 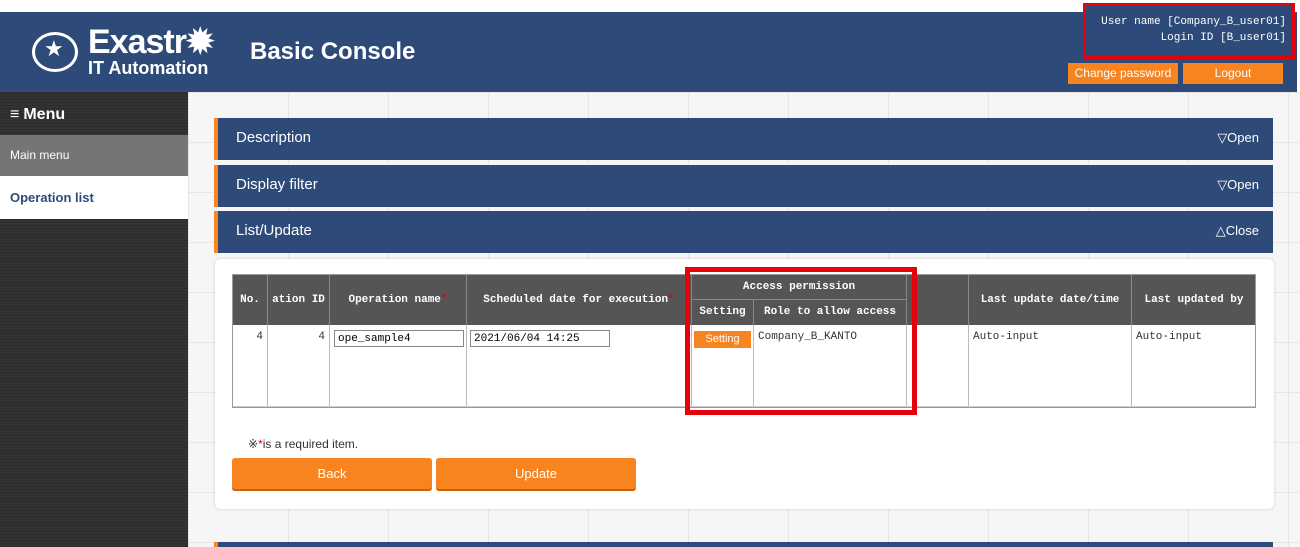 I want to click on console-title: Basic Console, so click(x=333, y=51).